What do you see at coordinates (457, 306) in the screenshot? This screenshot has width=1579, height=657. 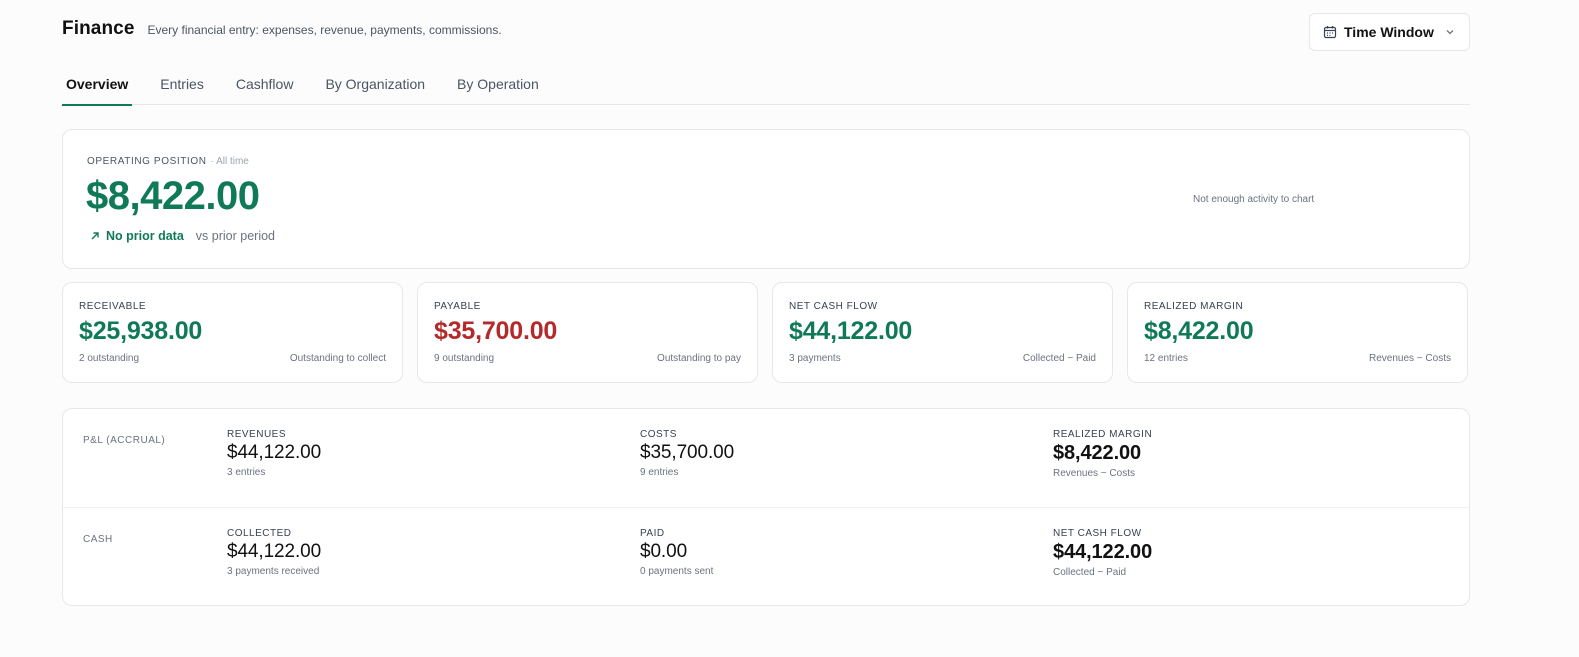 I see `kpi-label: PAYABLE` at bounding box center [457, 306].